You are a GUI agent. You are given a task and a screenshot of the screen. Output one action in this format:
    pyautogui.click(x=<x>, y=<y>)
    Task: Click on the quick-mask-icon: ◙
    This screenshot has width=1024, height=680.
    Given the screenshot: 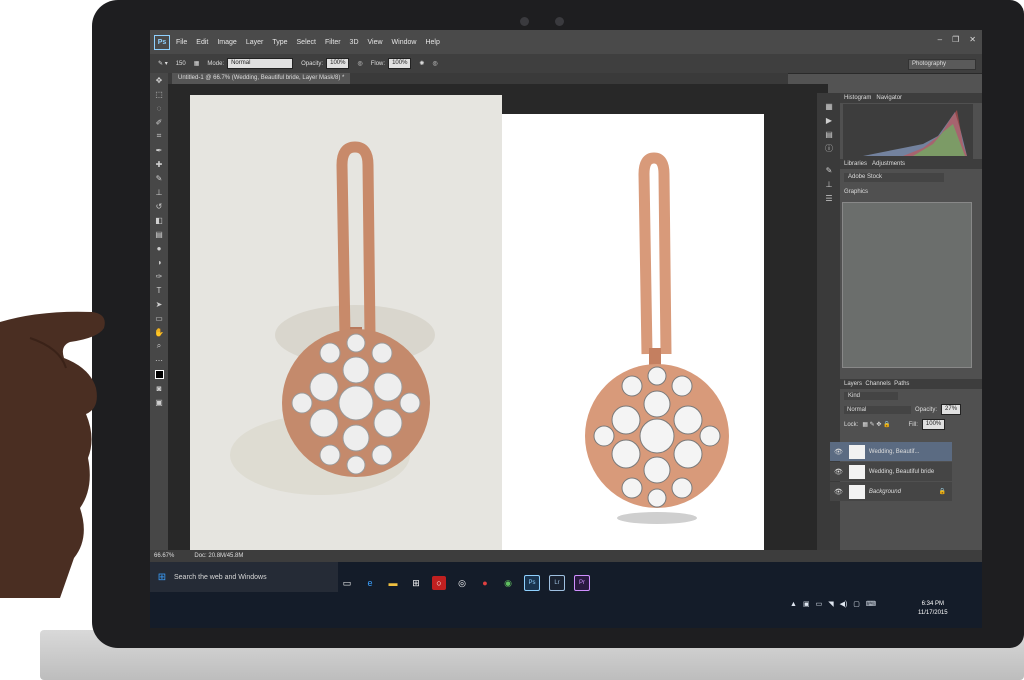 What is the action you would take?
    pyautogui.click(x=159, y=388)
    